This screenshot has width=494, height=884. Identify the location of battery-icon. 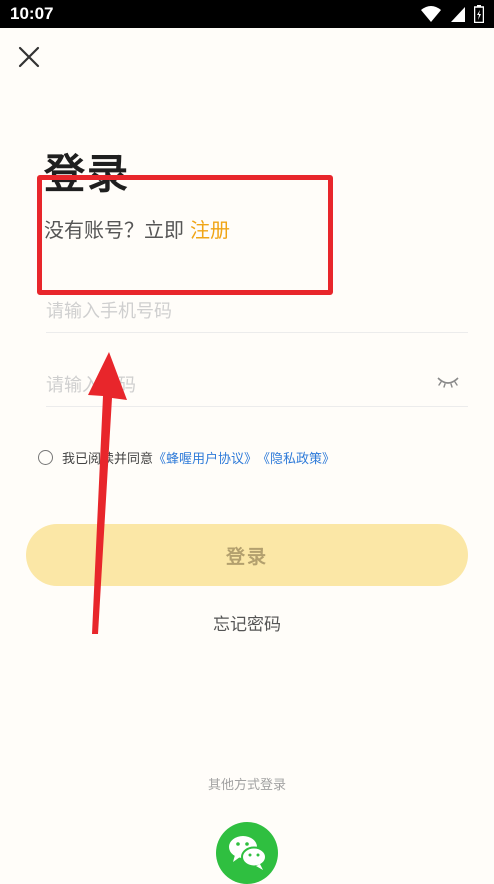
(479, 14).